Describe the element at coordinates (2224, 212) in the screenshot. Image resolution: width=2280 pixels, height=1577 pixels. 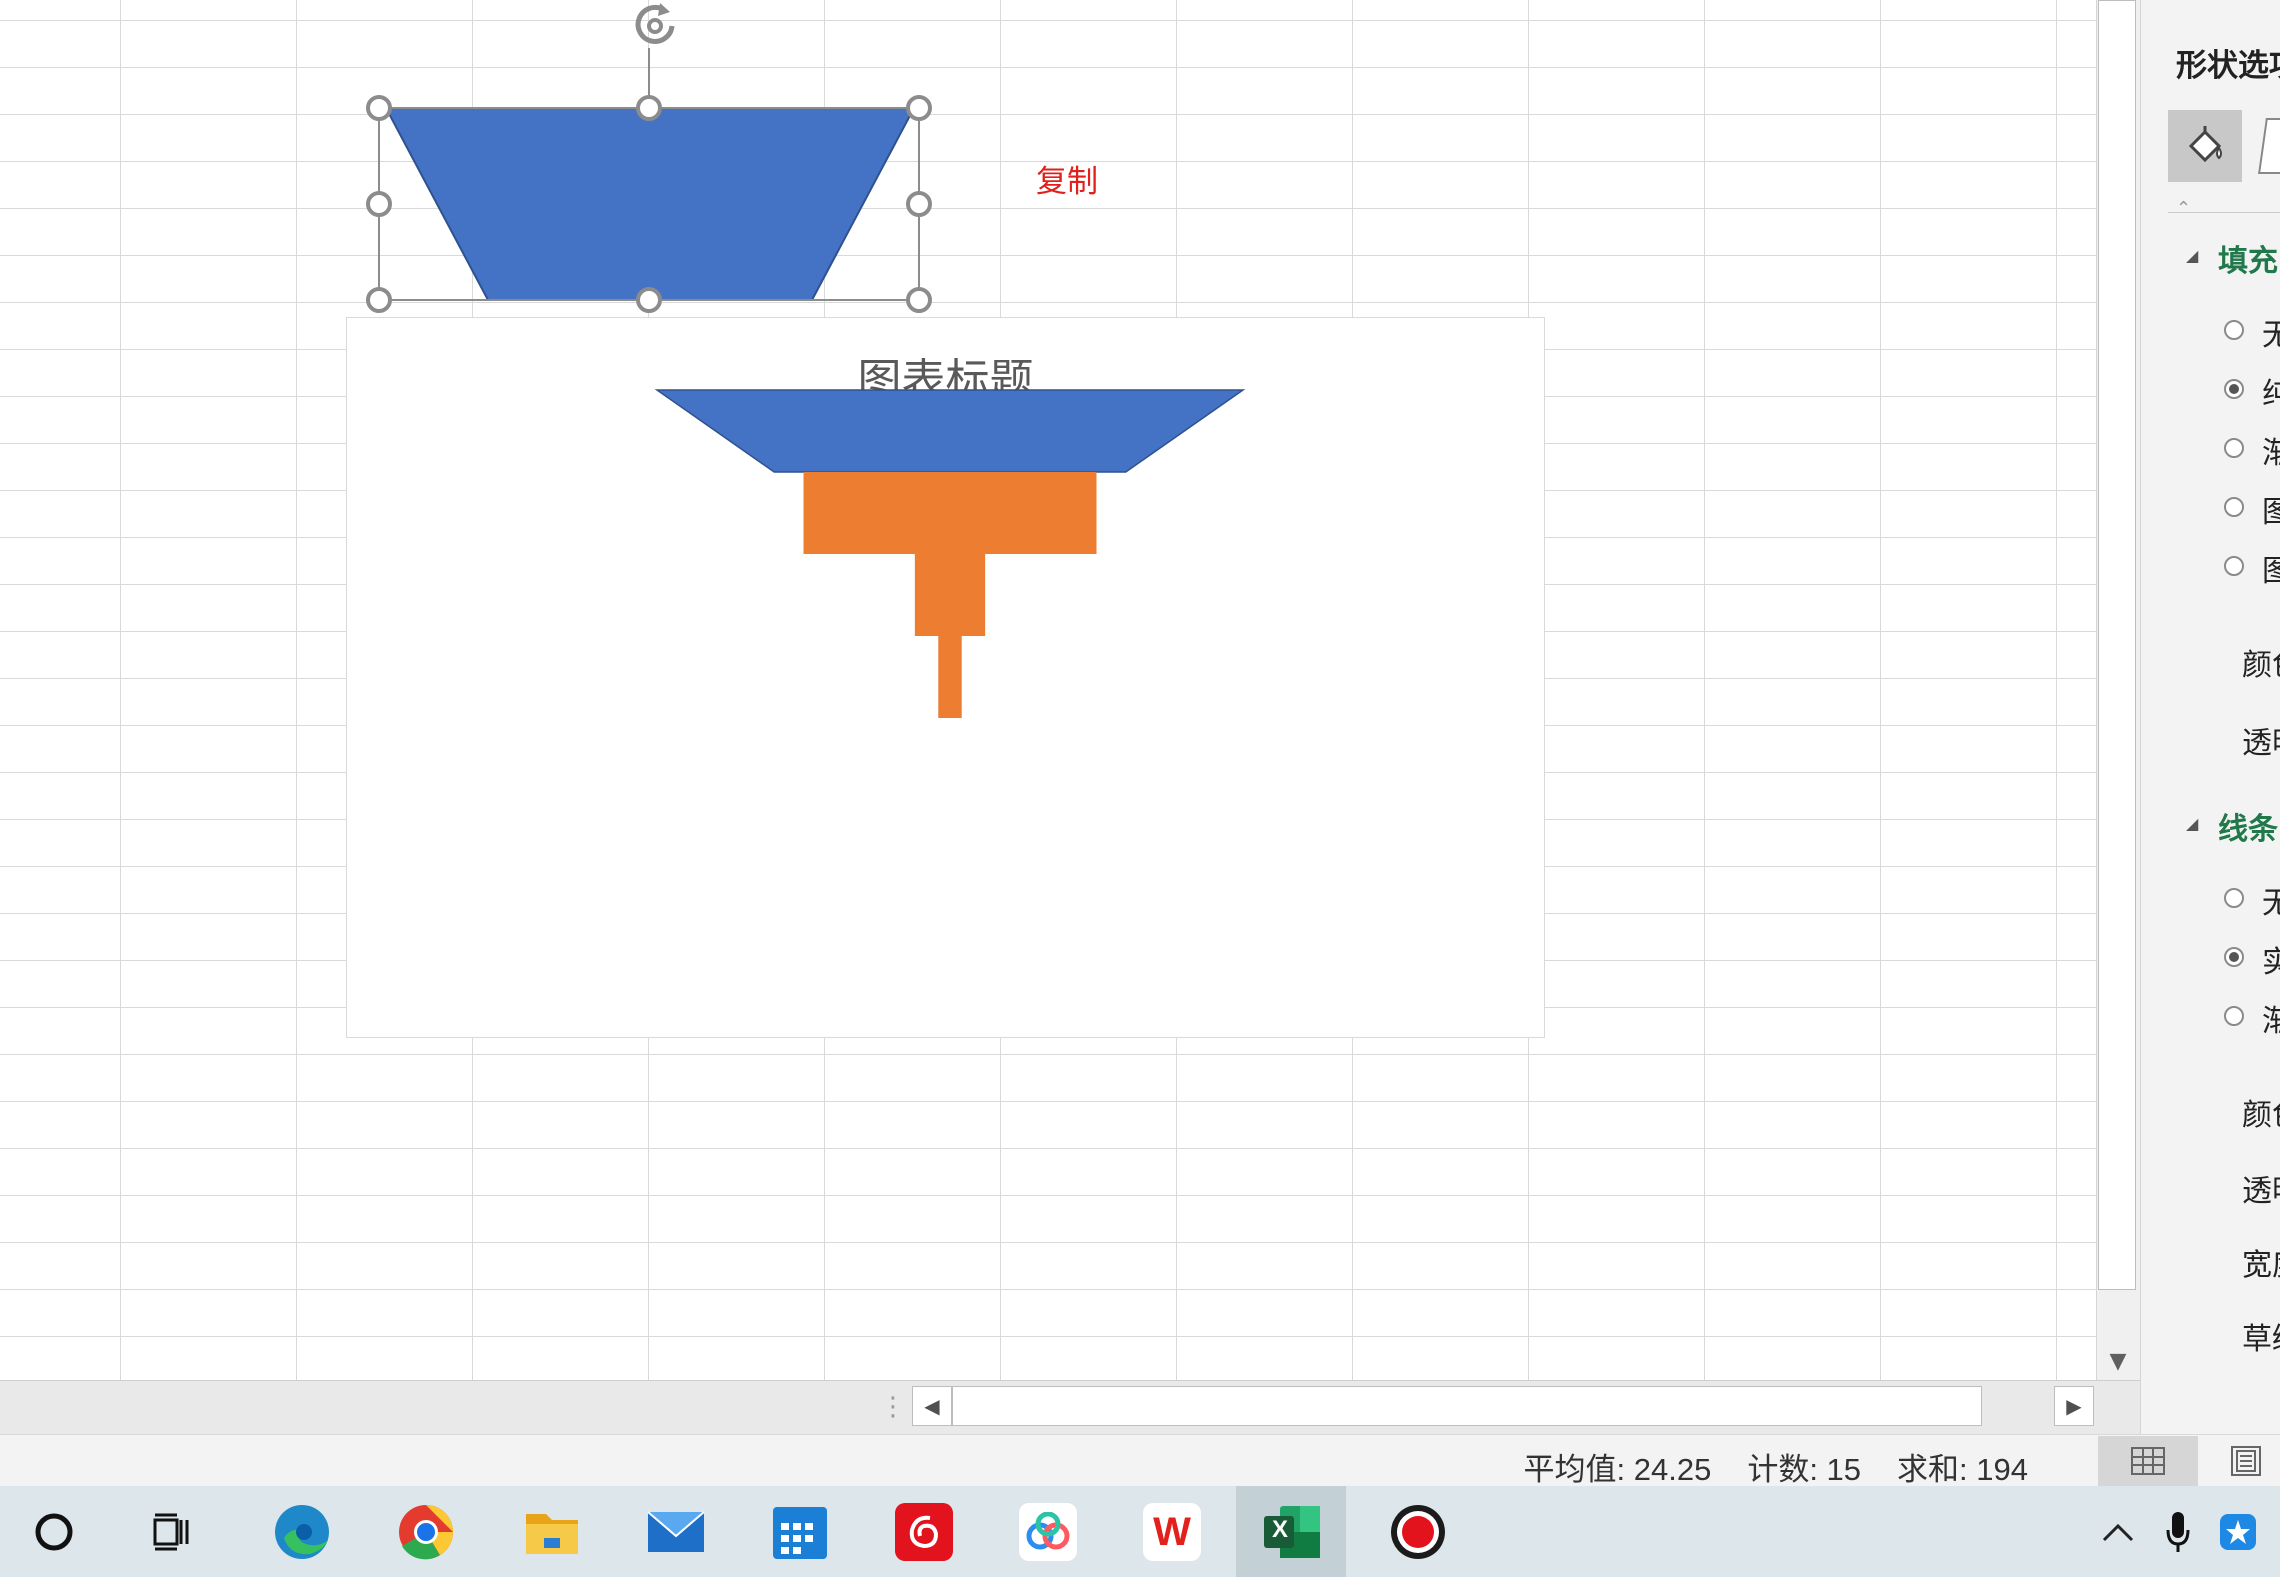
I see `pane-divider` at that location.